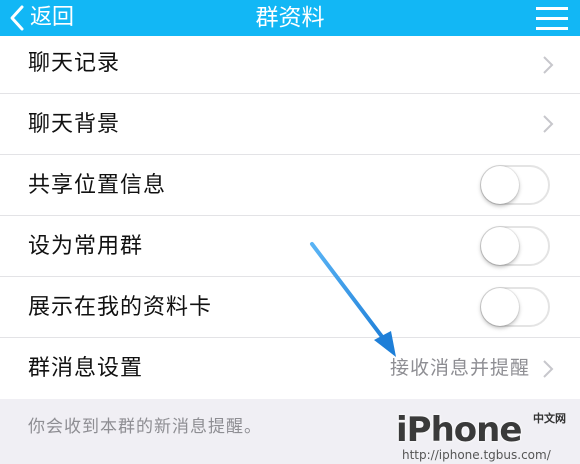 The width and height of the screenshot is (580, 464). I want to click on row-label: 设为常用群, so click(86, 246).